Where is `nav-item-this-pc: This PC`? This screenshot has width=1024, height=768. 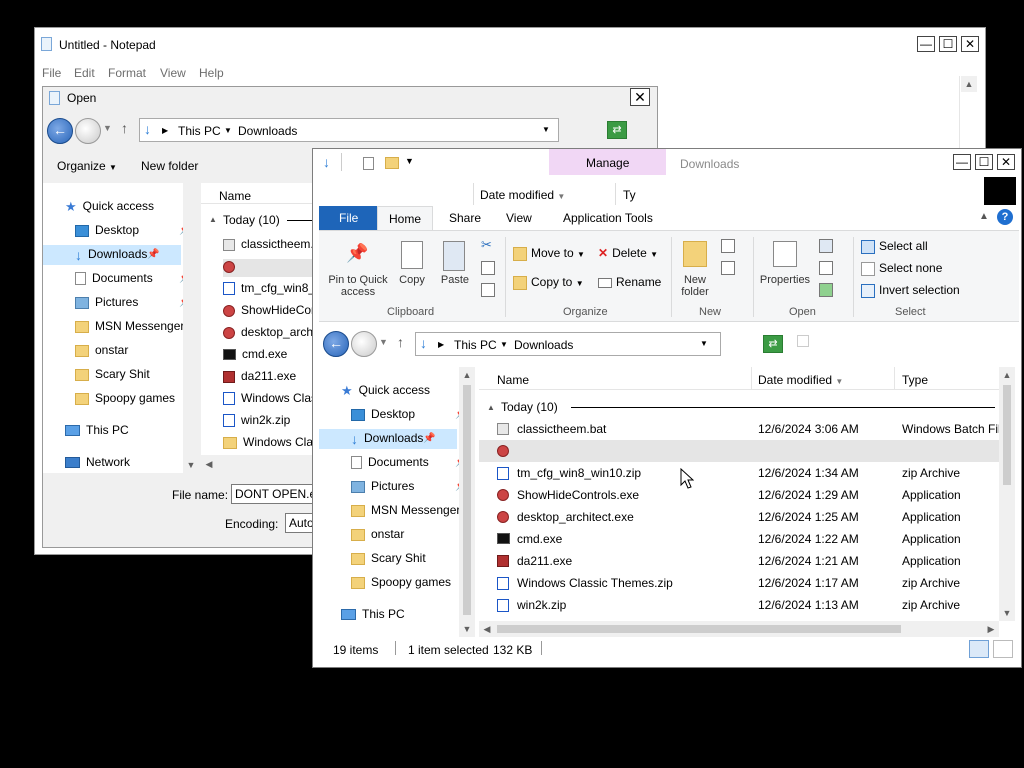 nav-item-this-pc: This PC is located at coordinates (97, 430).